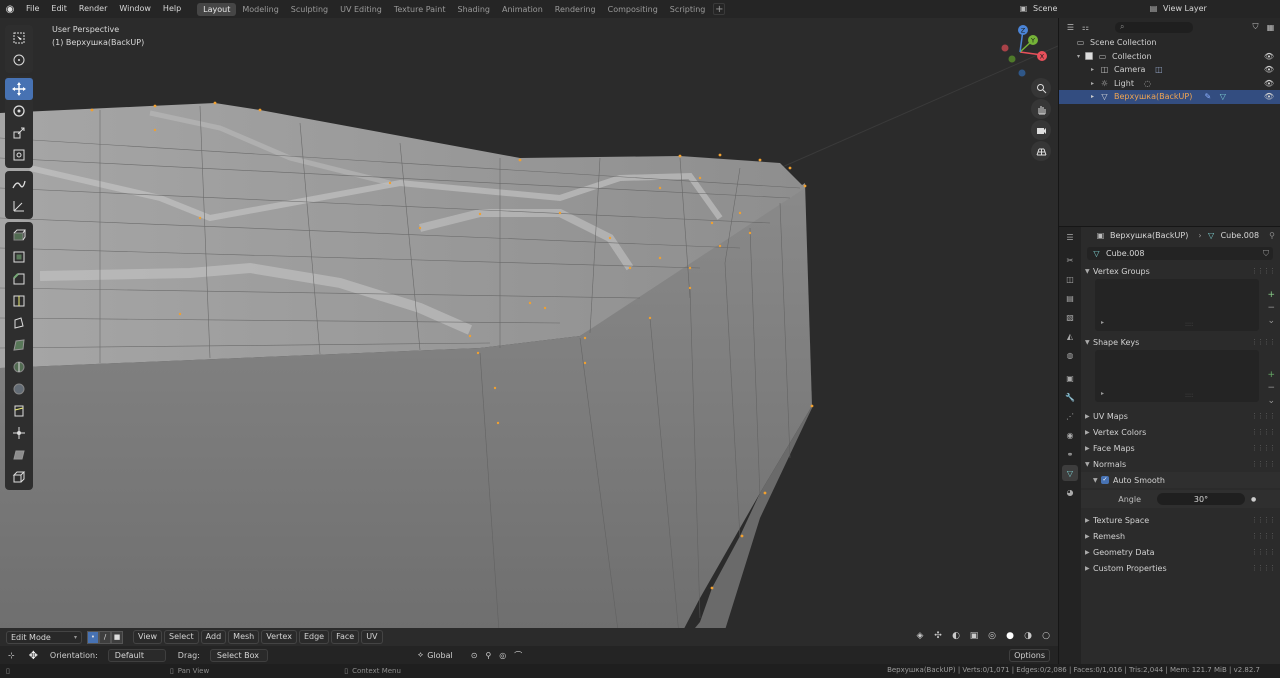 The image size is (1280, 678). Describe the element at coordinates (1266, 254) in the screenshot. I see `fake-user-icon: ⛉` at that location.